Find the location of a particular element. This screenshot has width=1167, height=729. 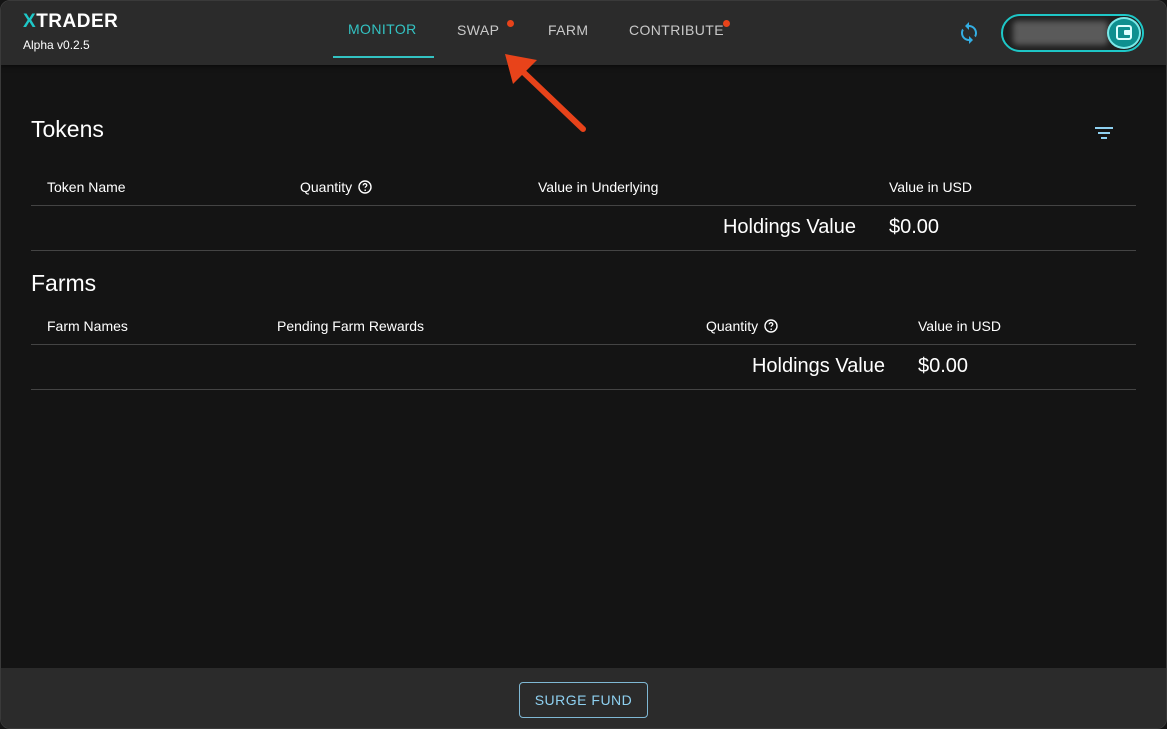

tokens-col-quantity-label: Quantity is located at coordinates (326, 187).